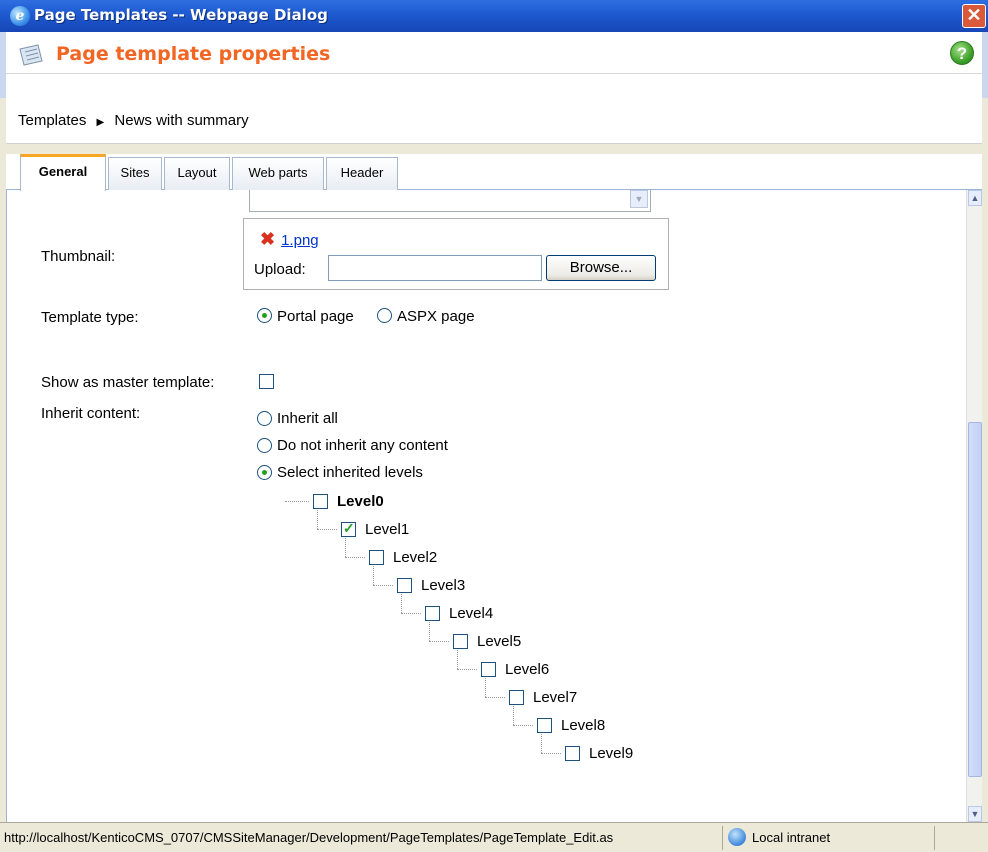 The height and width of the screenshot is (852, 988). Describe the element at coordinates (267, 239) in the screenshot. I see `delete-icon: ✖` at that location.